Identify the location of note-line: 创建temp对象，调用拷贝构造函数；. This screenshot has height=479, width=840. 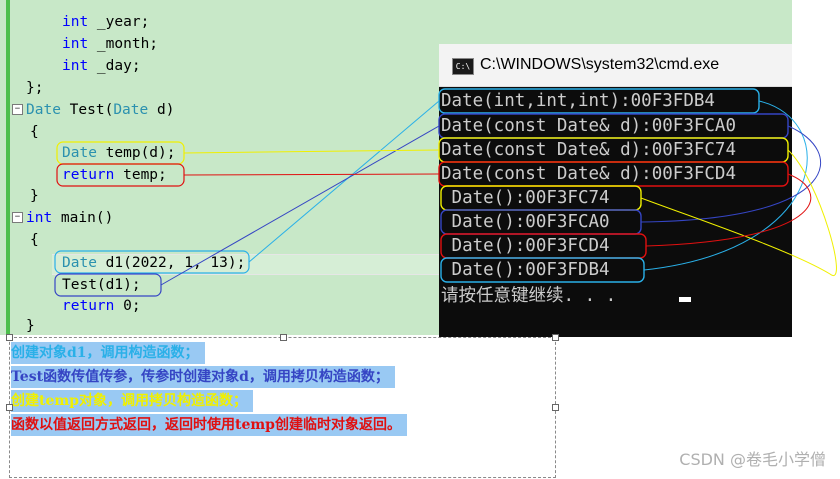
(132, 401).